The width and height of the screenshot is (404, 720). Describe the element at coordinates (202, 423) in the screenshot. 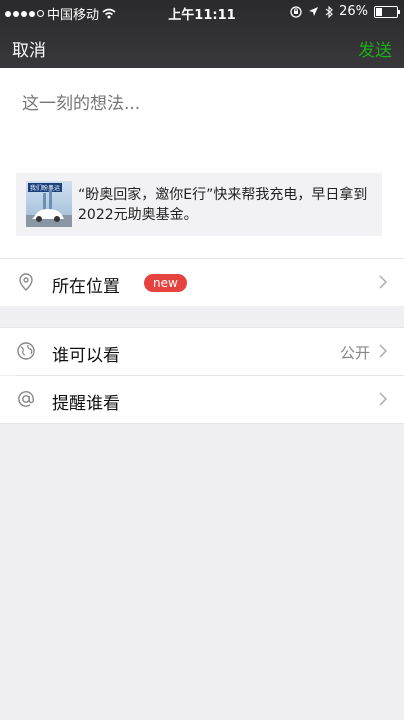

I see `divider` at that location.